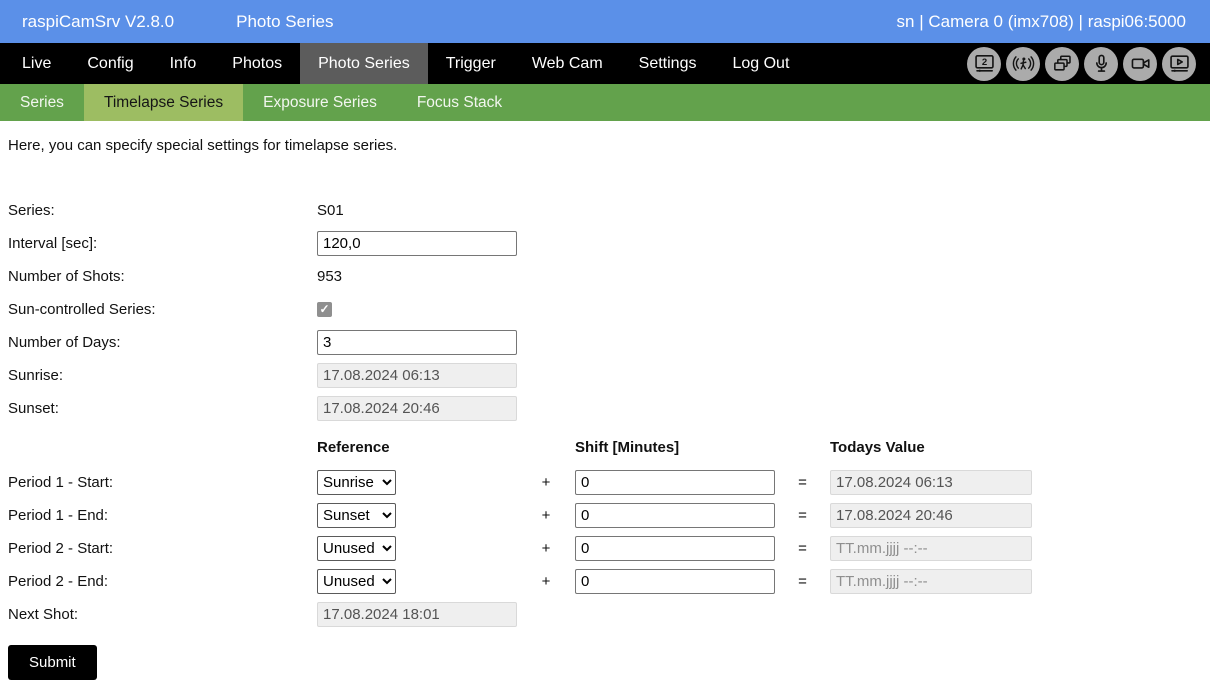 Image resolution: width=1210 pixels, height=689 pixels. What do you see at coordinates (417, 408) in the screenshot?
I see `sunset-value` at bounding box center [417, 408].